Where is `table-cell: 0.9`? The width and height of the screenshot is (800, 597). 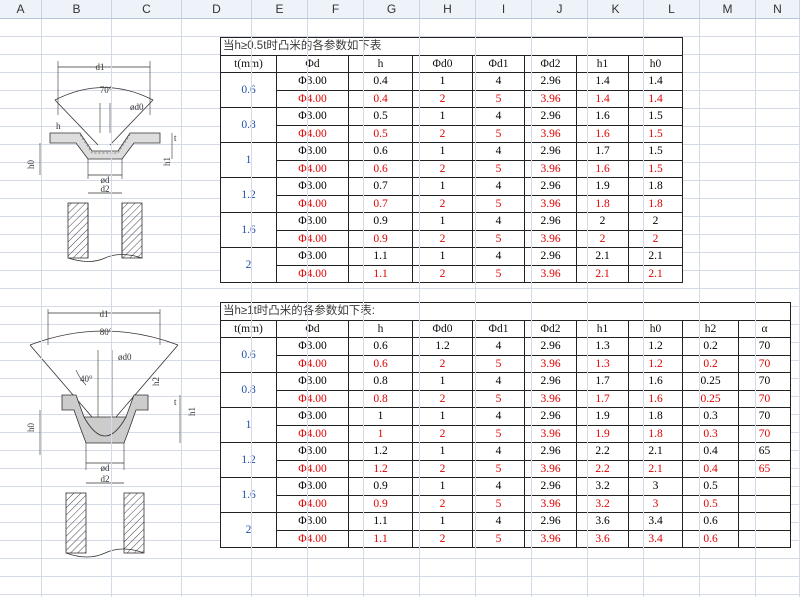 table-cell: 0.9 is located at coordinates (380, 221).